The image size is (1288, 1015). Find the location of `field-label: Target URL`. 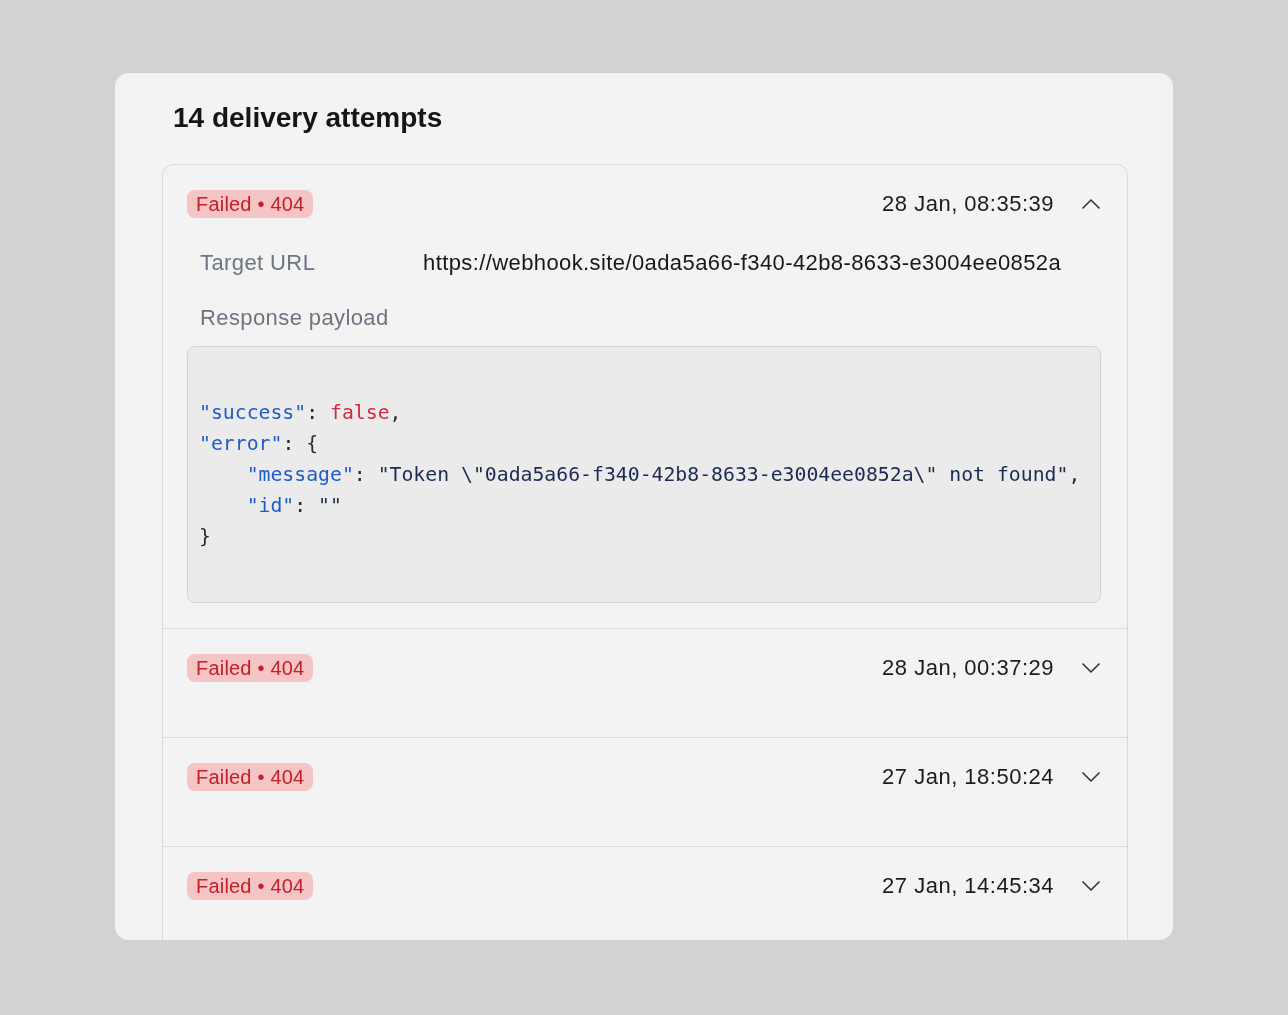

field-label: Target URL is located at coordinates (258, 262).